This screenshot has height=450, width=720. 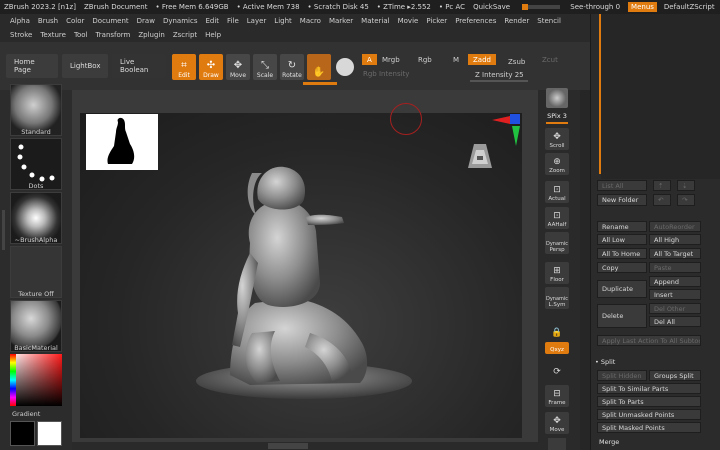 What do you see at coordinates (642, 7) in the screenshot?
I see `menus-button: Menus` at bounding box center [642, 7].